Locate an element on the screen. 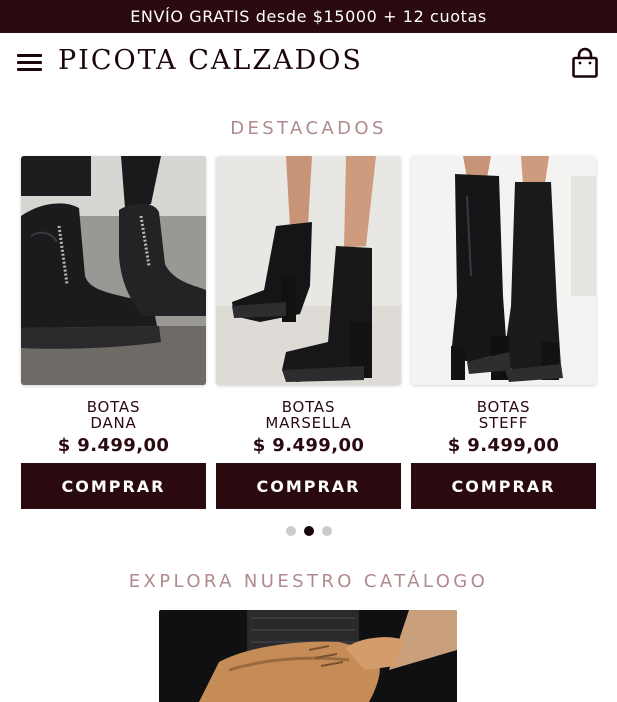 Image resolution: width=617 pixels, height=702 pixels. product-name: BOTAS MARSELLA is located at coordinates (308, 415).